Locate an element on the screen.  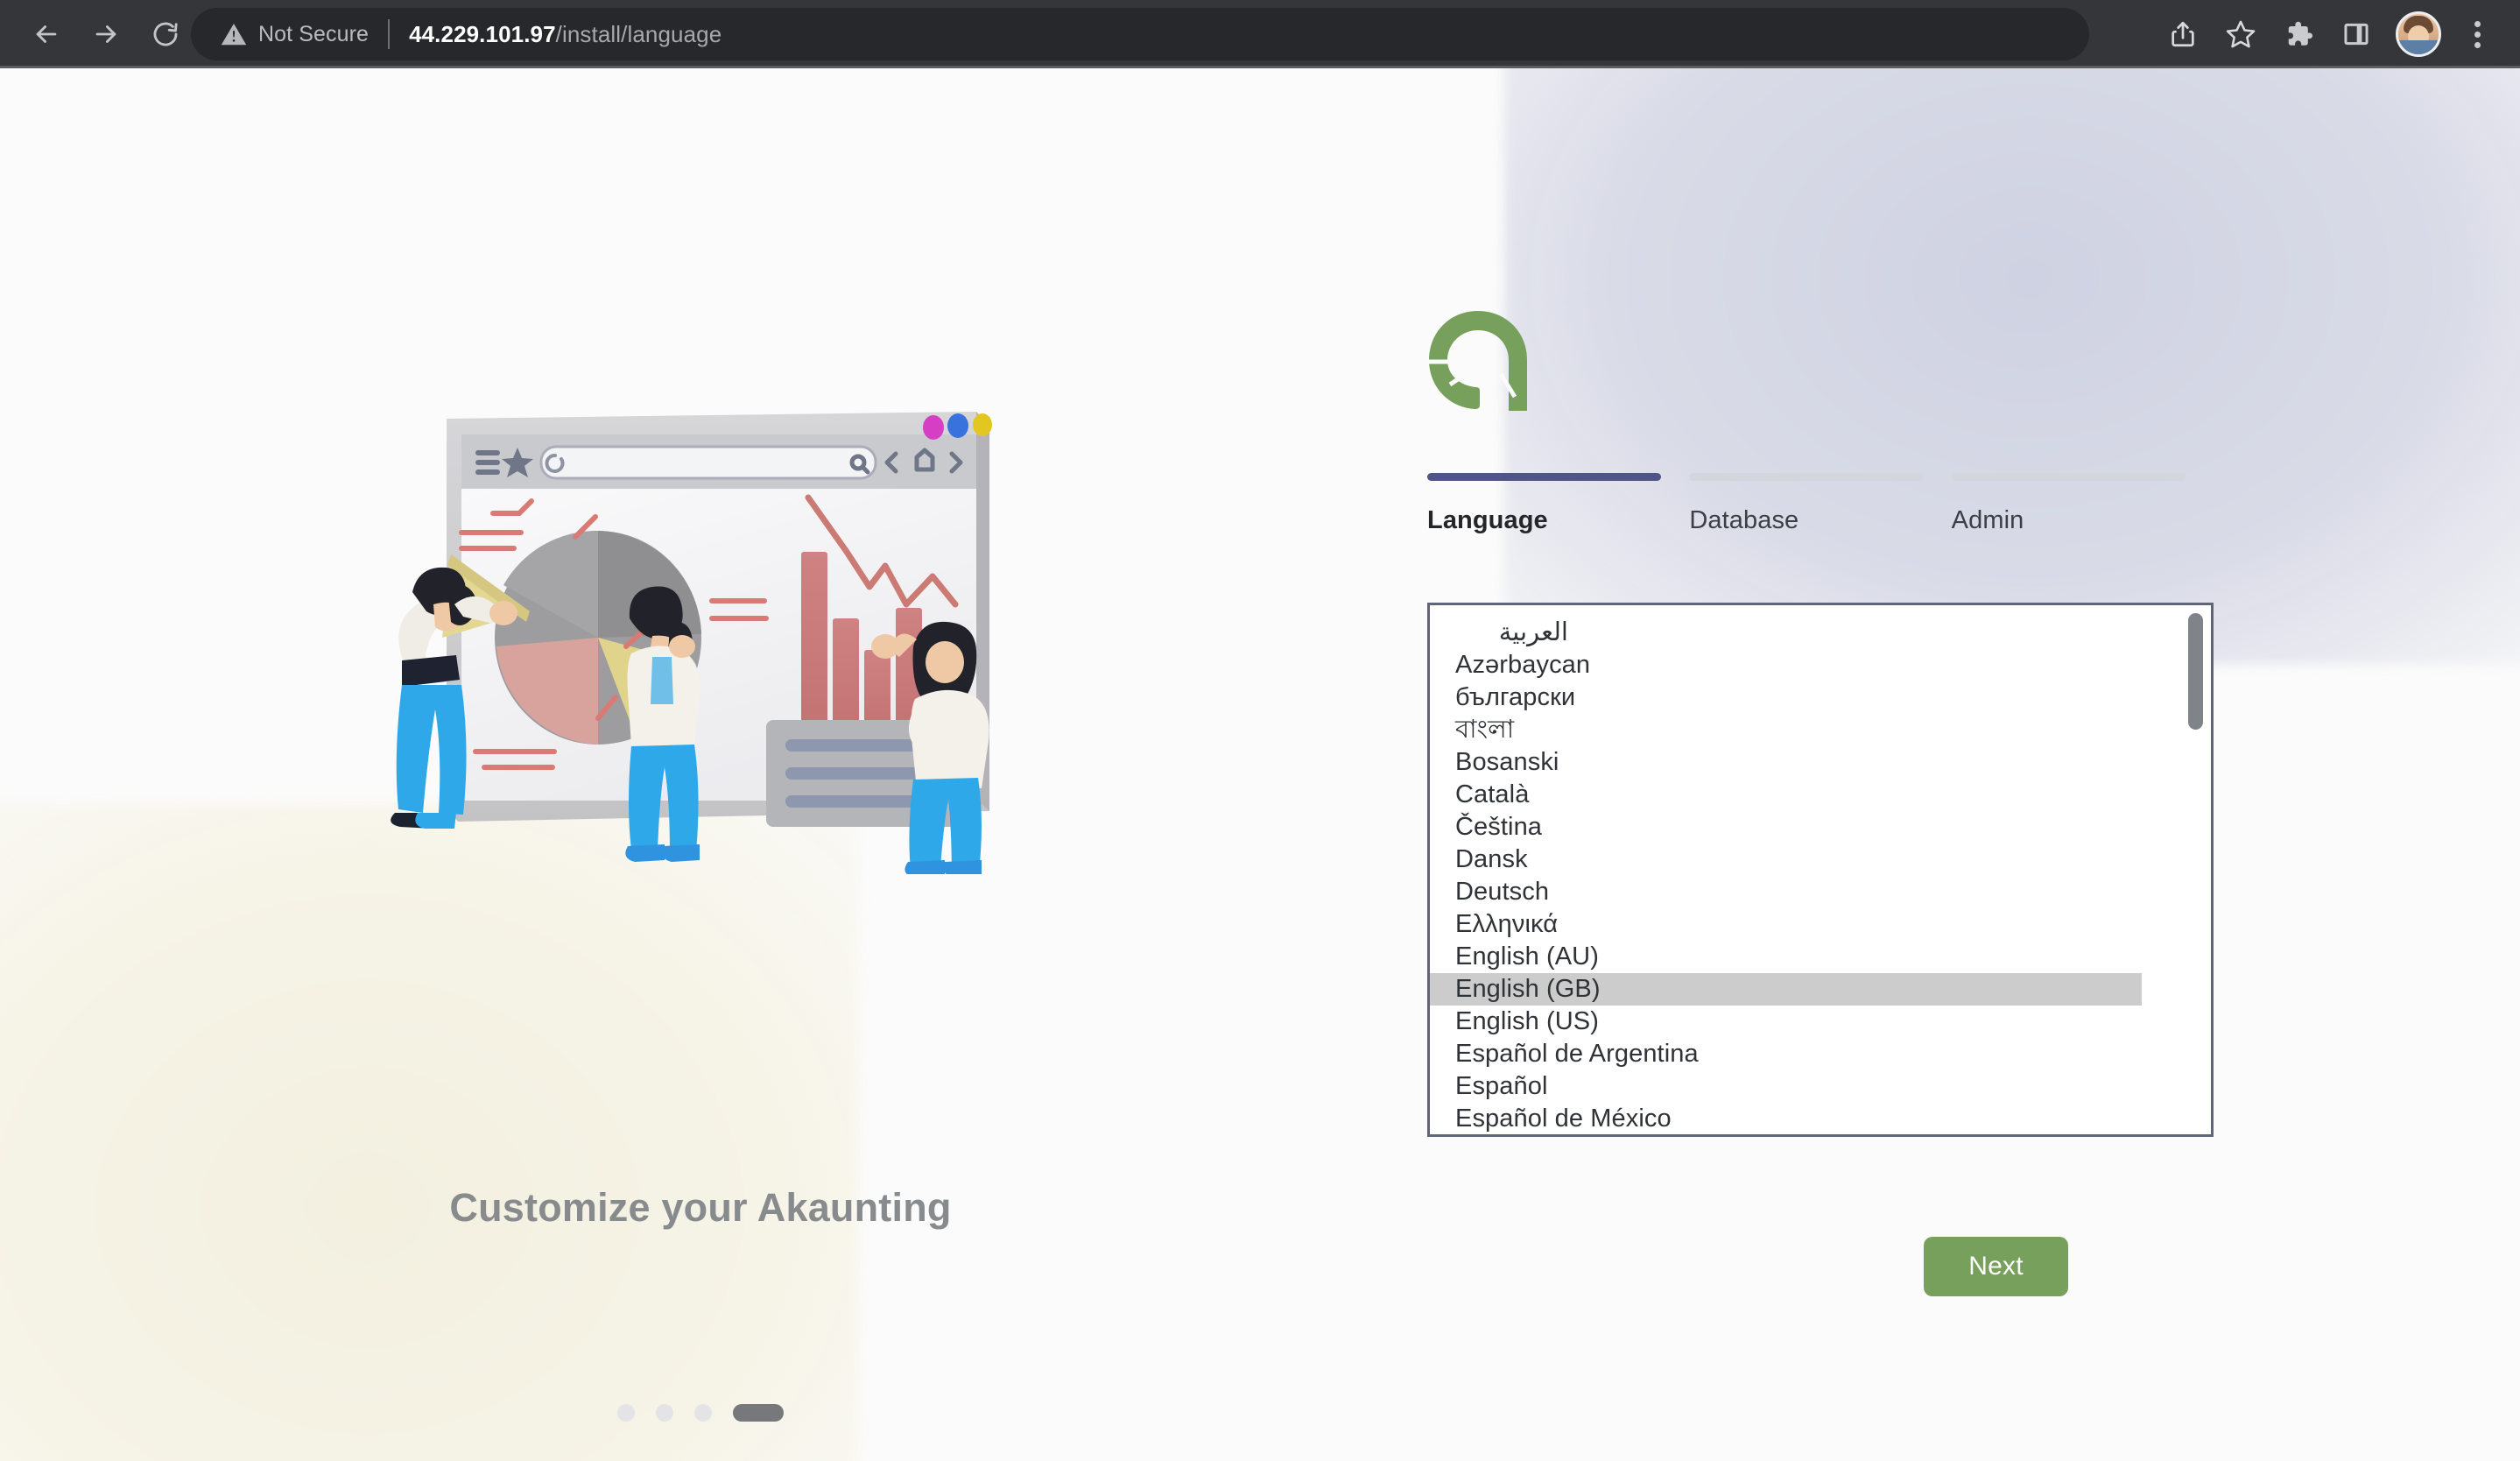
language-option: Deutsch is located at coordinates (1820, 892).